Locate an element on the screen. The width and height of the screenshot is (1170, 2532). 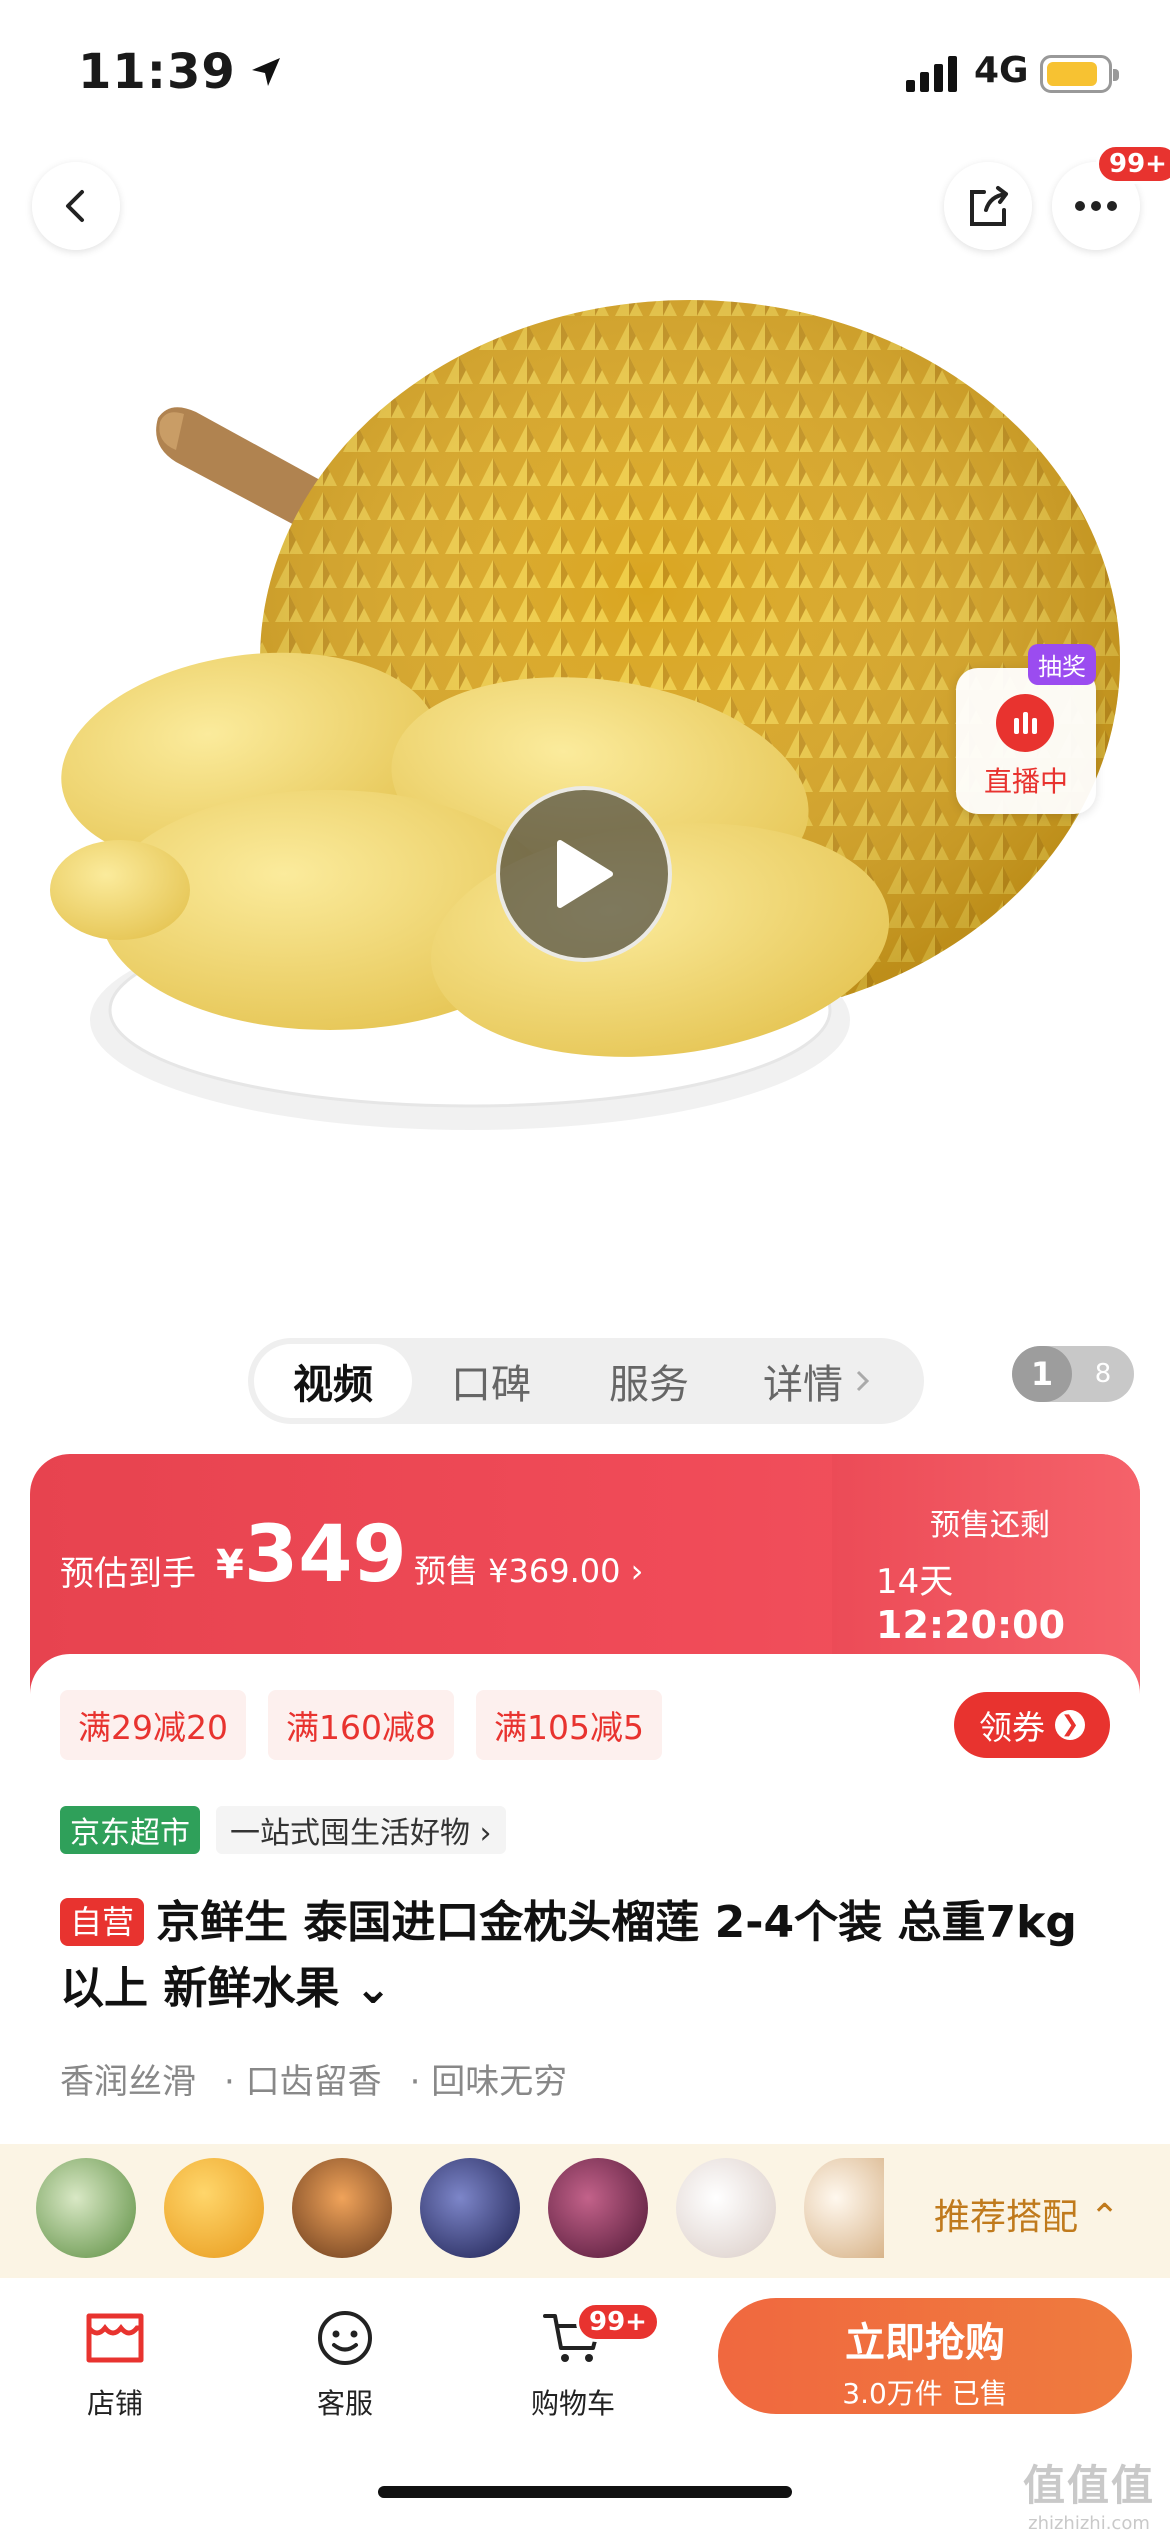
get-coupon-button: 领券 ❯ is located at coordinates (1032, 1725).